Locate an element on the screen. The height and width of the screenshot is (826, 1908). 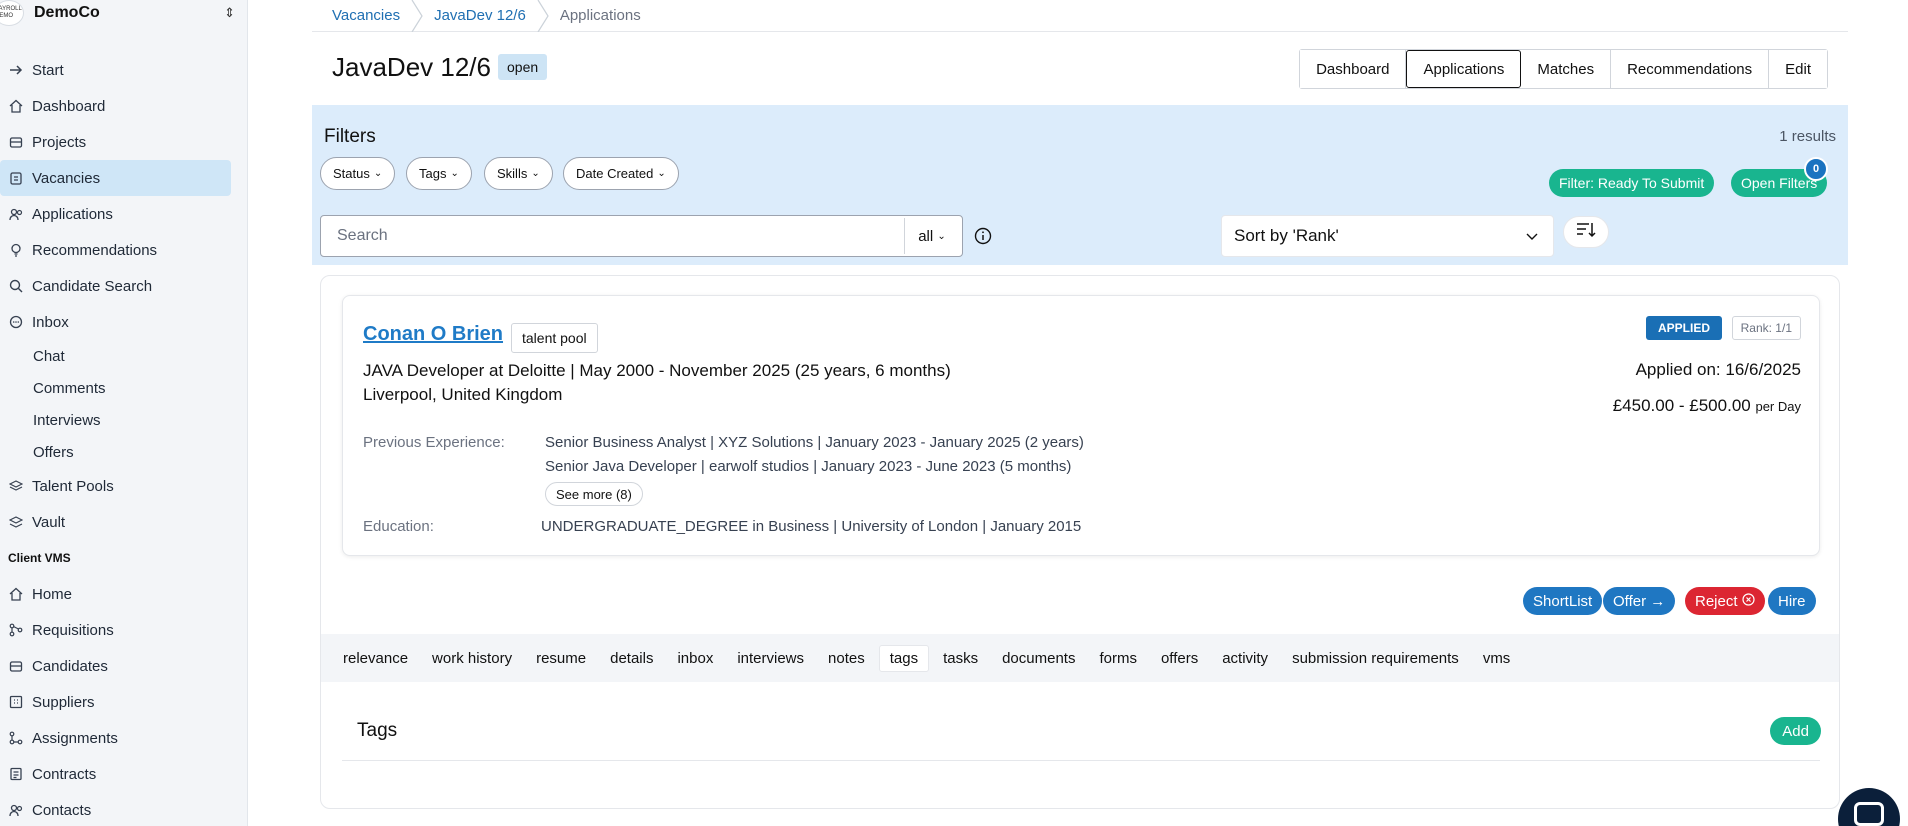
tab-documents: documents is located at coordinates (1038, 658).